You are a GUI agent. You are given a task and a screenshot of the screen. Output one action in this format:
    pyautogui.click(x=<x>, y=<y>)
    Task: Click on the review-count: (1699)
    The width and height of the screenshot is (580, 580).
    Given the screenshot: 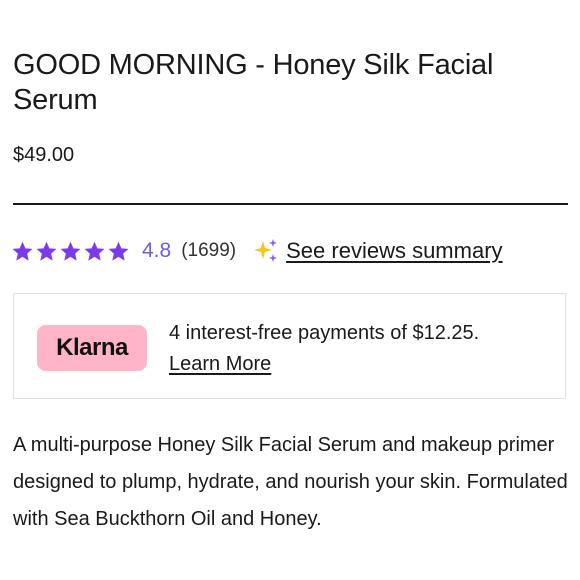 What is the action you would take?
    pyautogui.click(x=209, y=250)
    